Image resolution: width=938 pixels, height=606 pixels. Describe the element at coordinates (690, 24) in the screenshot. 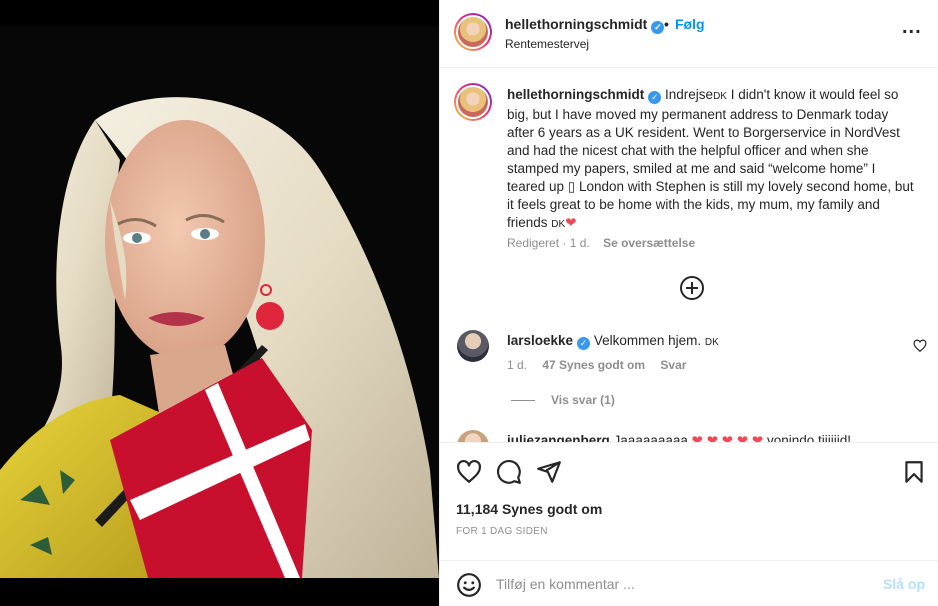

I see `follow-button: Følg` at that location.